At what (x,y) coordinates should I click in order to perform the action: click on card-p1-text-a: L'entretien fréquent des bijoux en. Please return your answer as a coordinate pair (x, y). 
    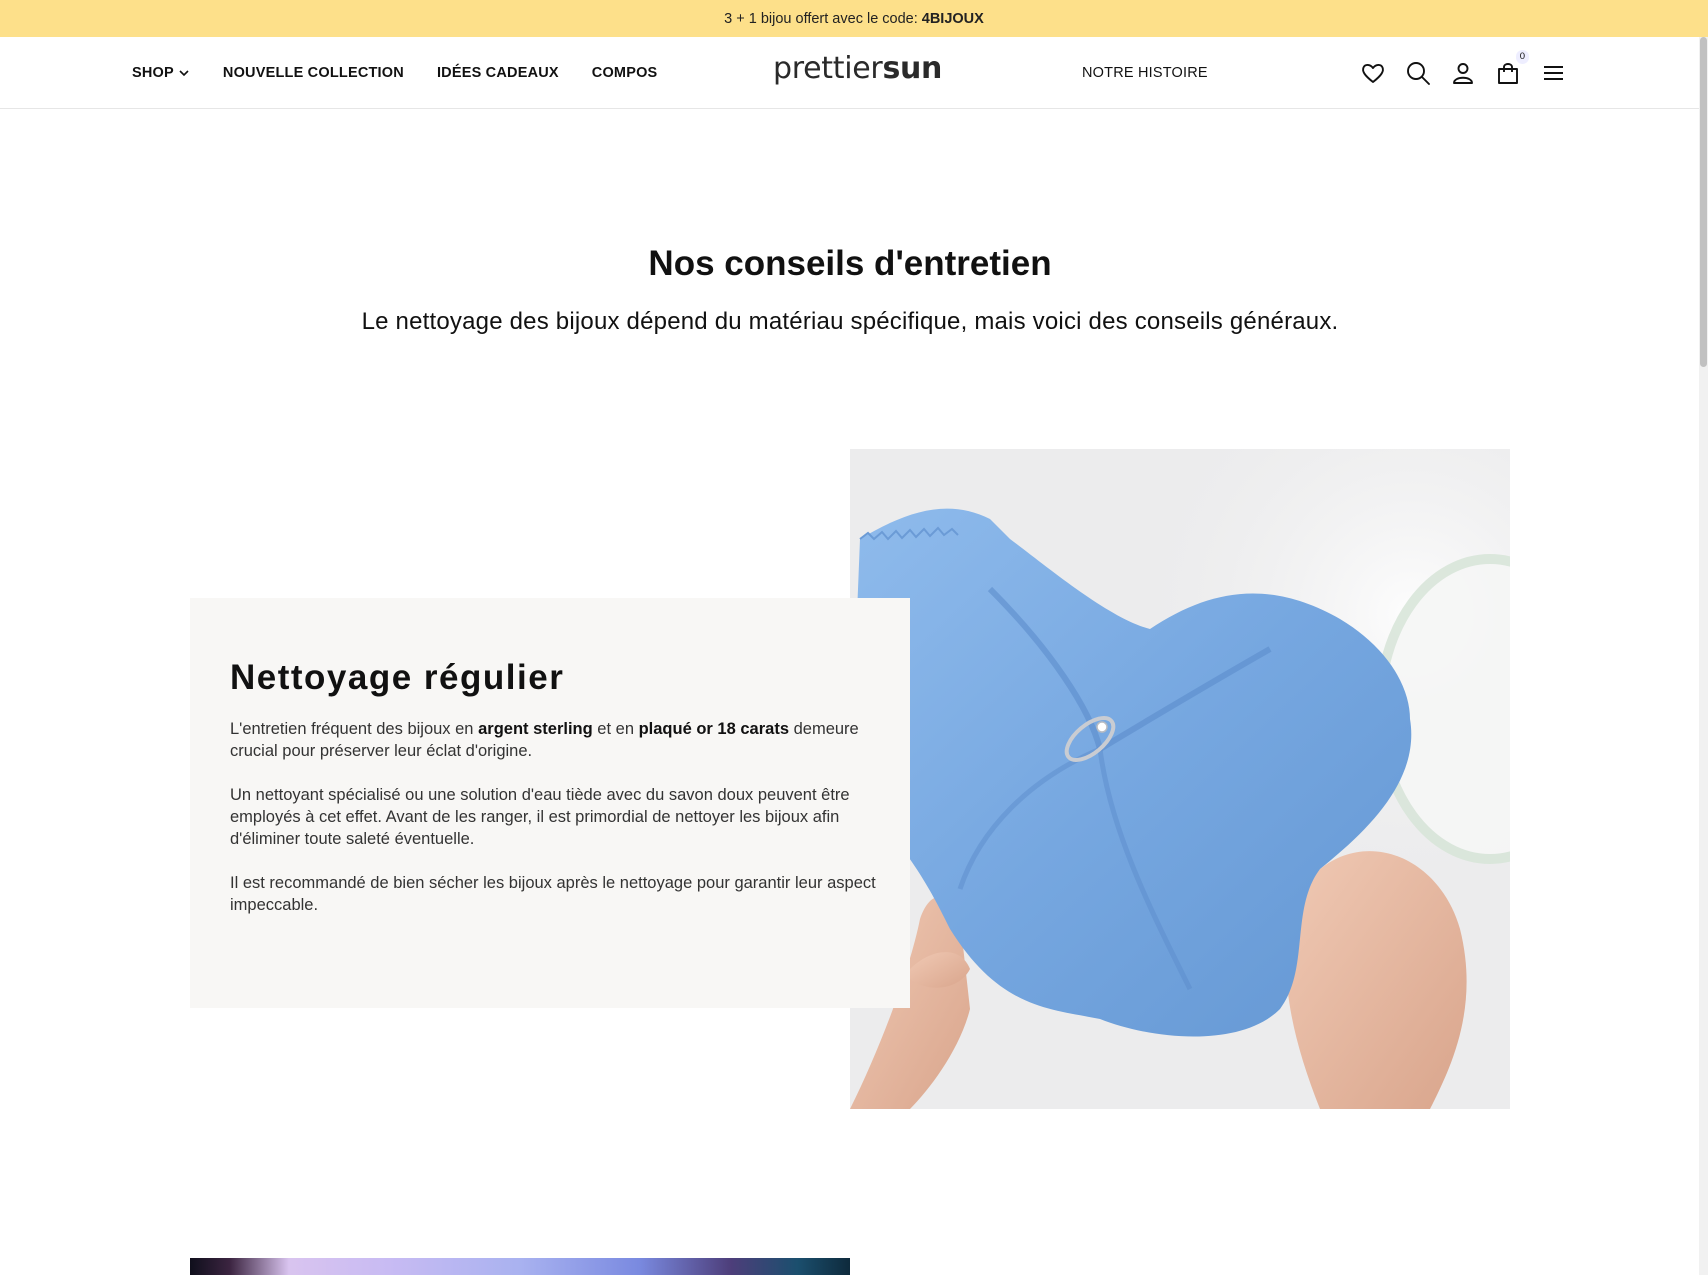
    Looking at the image, I should click on (352, 729).